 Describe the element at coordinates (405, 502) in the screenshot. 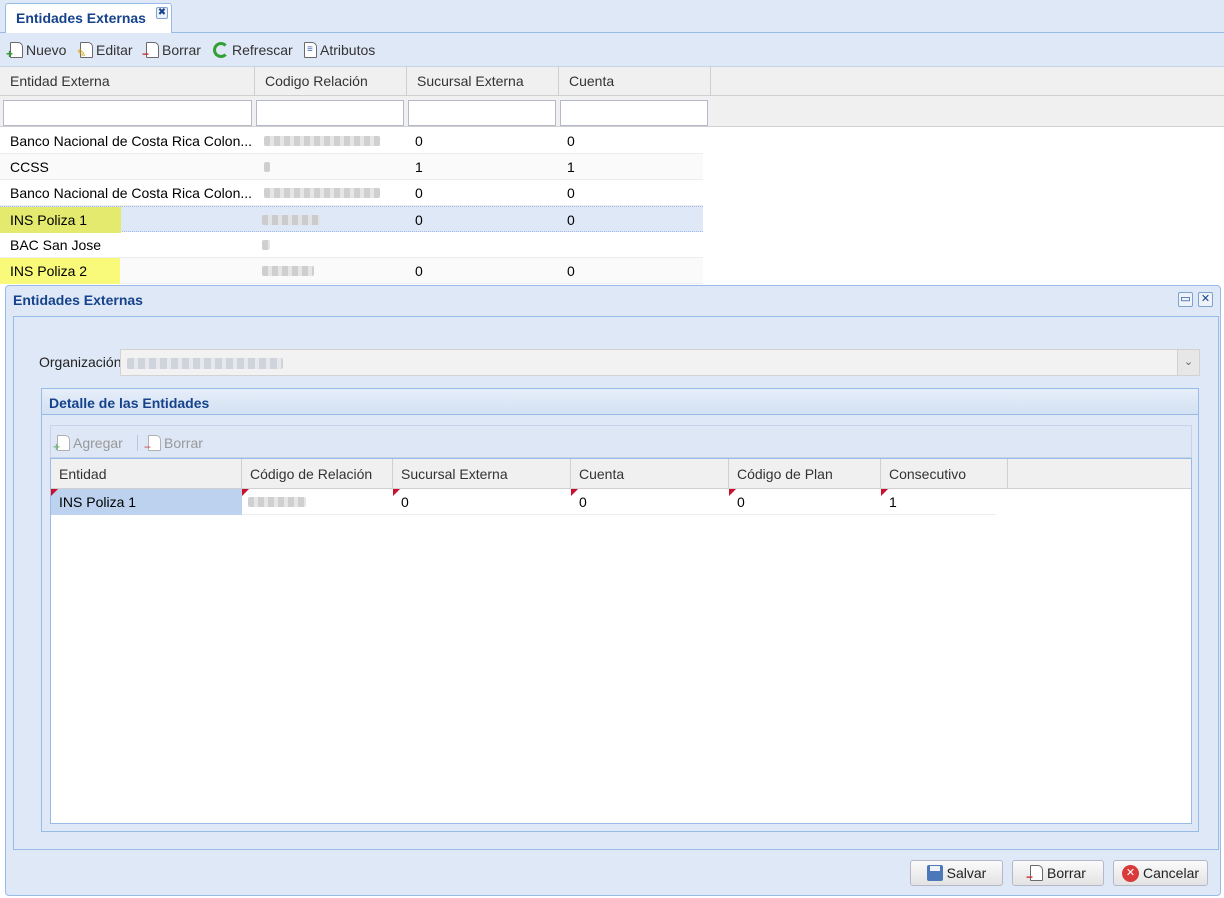

I see `cell-sucursal-text: 0` at that location.